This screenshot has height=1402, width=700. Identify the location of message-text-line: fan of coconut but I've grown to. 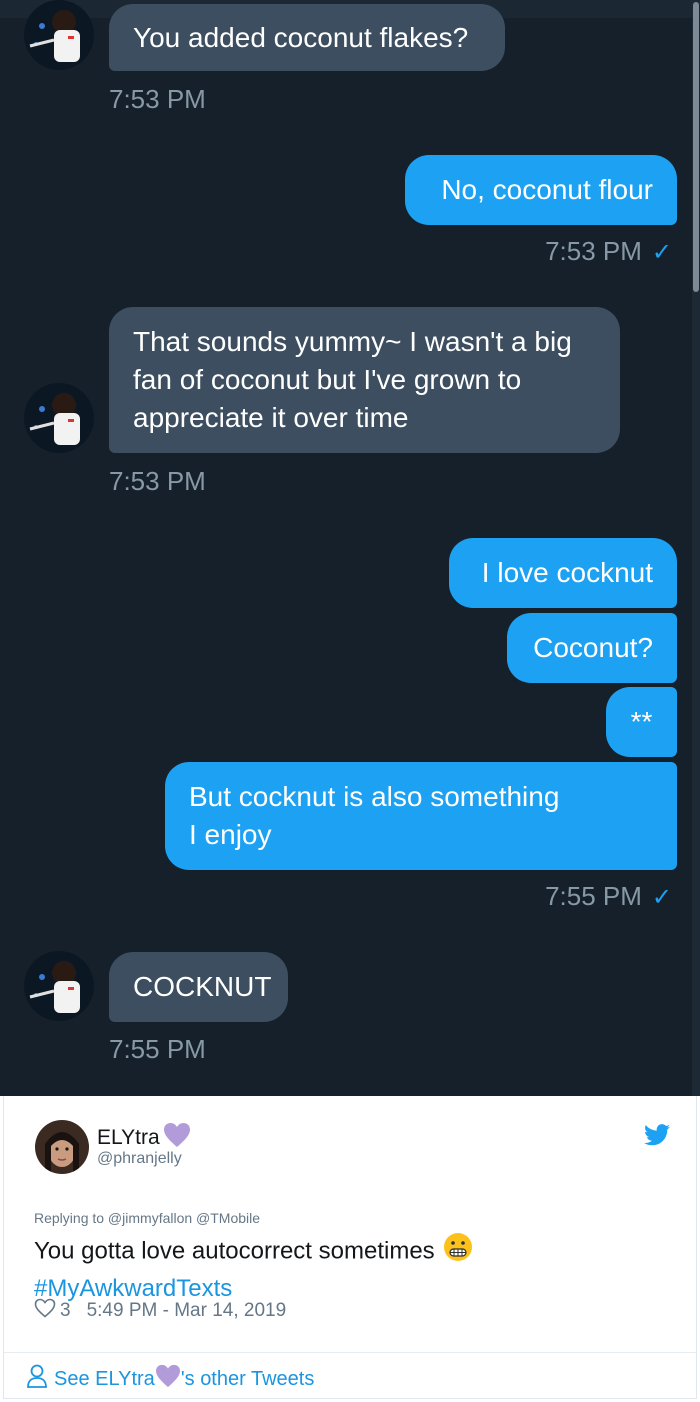
(327, 379).